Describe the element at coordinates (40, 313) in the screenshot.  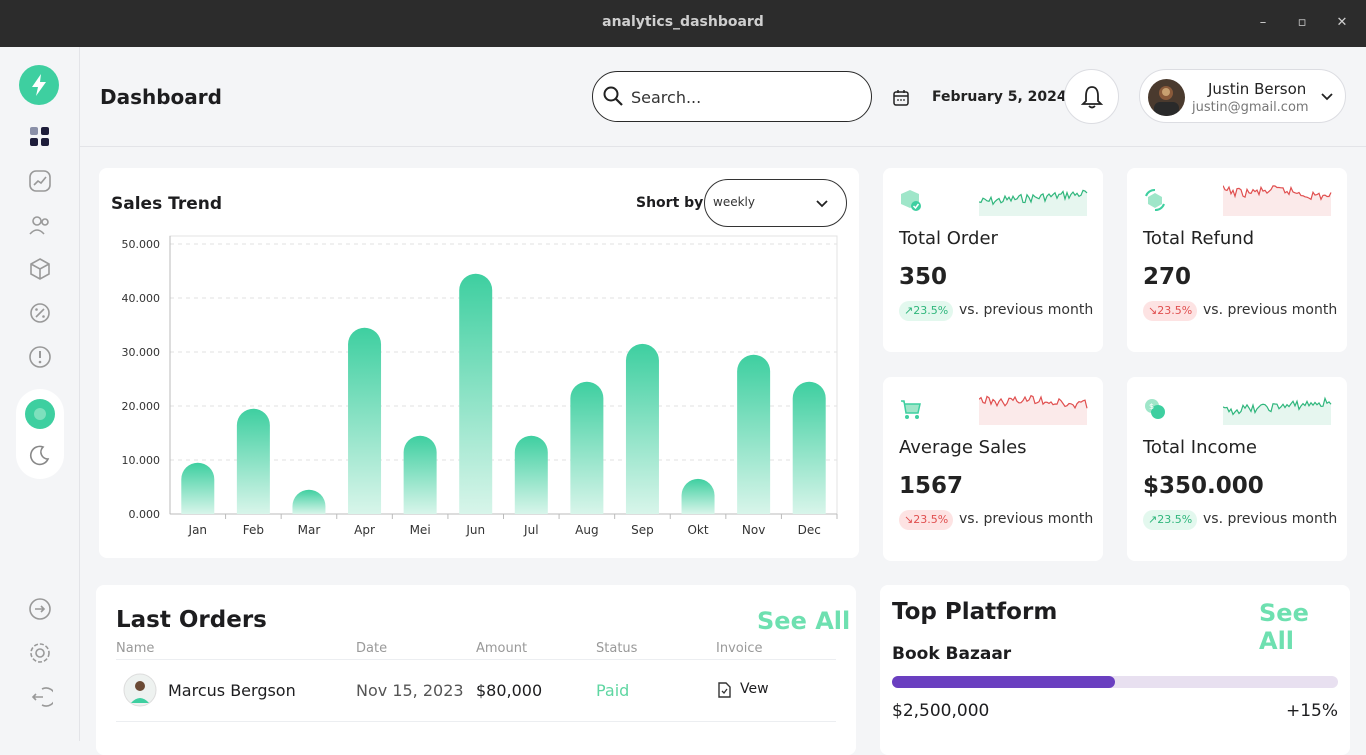
I see `discount-icon` at that location.